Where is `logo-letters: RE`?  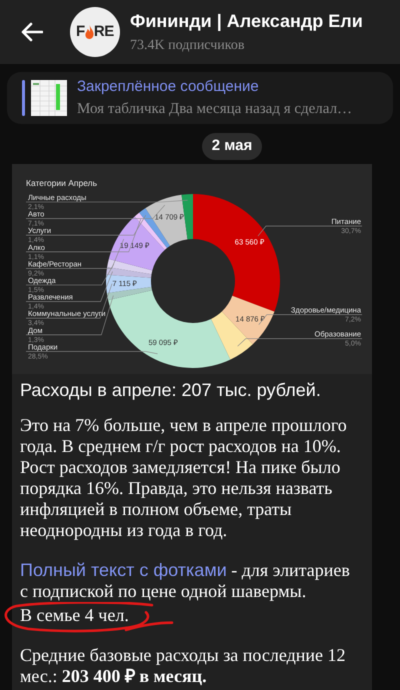 logo-letters: RE is located at coordinates (104, 32).